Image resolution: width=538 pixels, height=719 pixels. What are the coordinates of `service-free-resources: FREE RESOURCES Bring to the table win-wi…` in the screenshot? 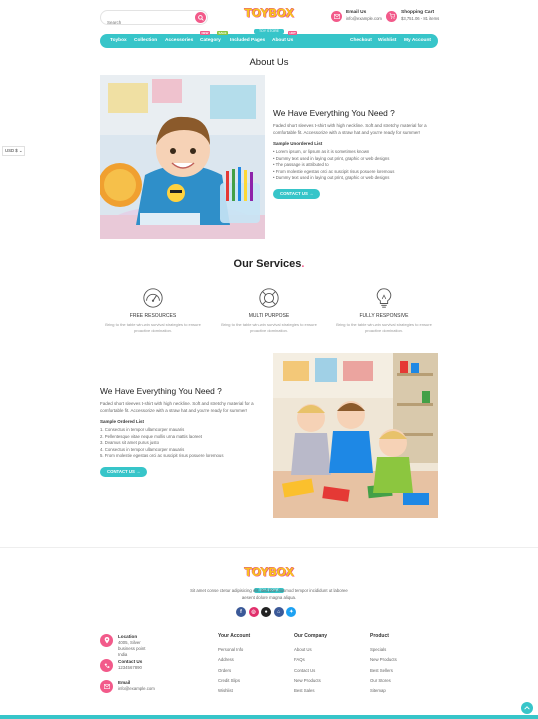 It's located at (153, 310).